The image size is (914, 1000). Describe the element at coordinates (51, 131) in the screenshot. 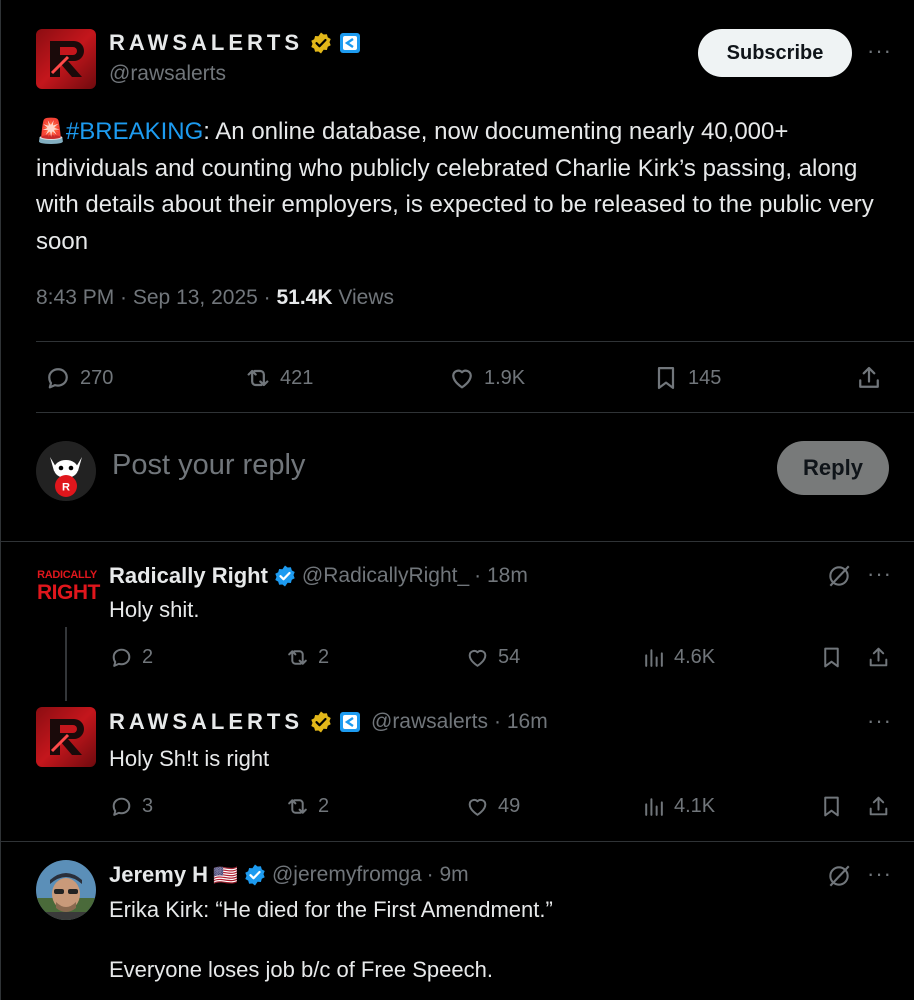

I see `alert-emoji-icon: 🚨` at that location.